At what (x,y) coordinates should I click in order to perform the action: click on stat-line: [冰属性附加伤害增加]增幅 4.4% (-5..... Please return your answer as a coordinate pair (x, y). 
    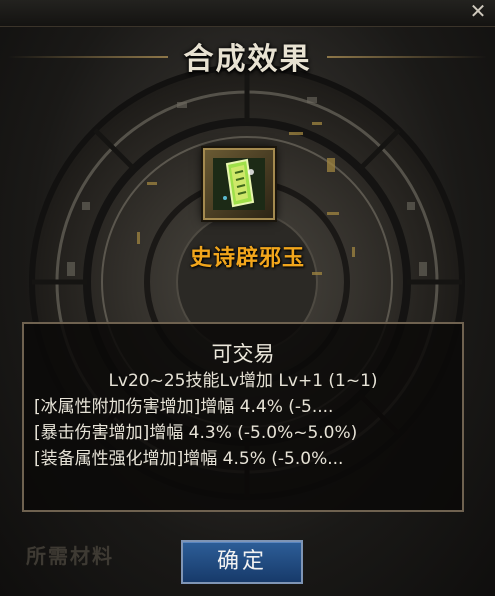
    Looking at the image, I should click on (184, 407).